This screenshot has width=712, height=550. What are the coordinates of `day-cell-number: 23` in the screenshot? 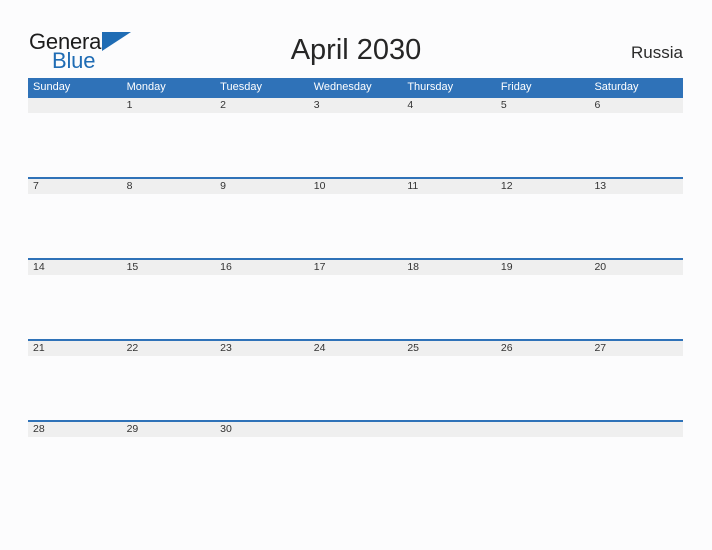 It's located at (262, 348).